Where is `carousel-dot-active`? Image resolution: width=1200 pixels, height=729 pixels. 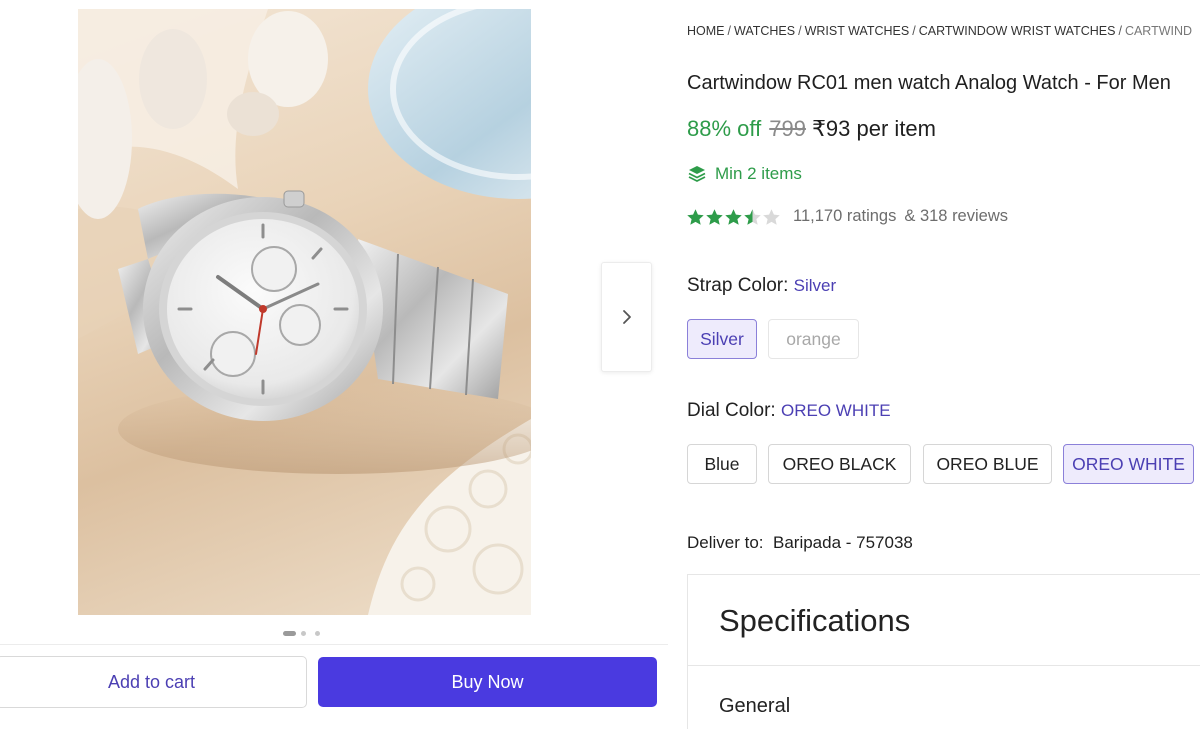
carousel-dot-active is located at coordinates (289, 633).